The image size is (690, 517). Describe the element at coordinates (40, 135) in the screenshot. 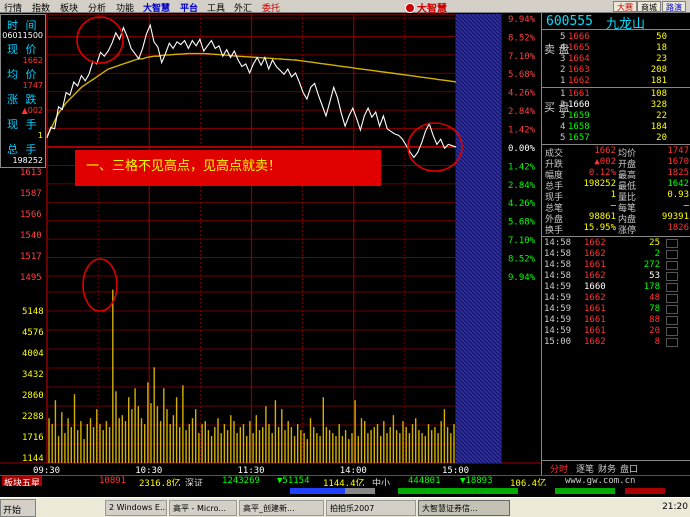

I see `hand-value: 1` at that location.